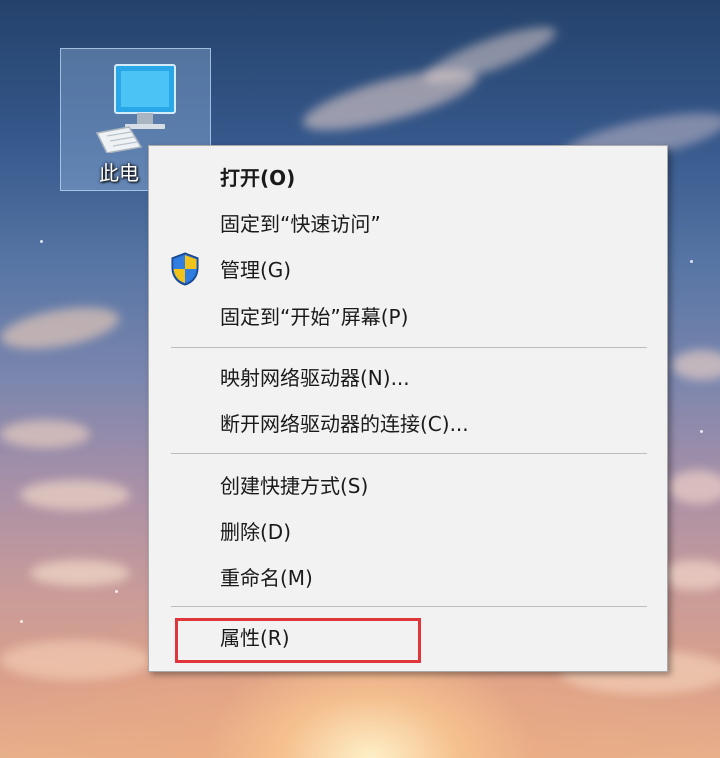  I want to click on menu-item-label: 创建快捷方式(S), so click(294, 486).